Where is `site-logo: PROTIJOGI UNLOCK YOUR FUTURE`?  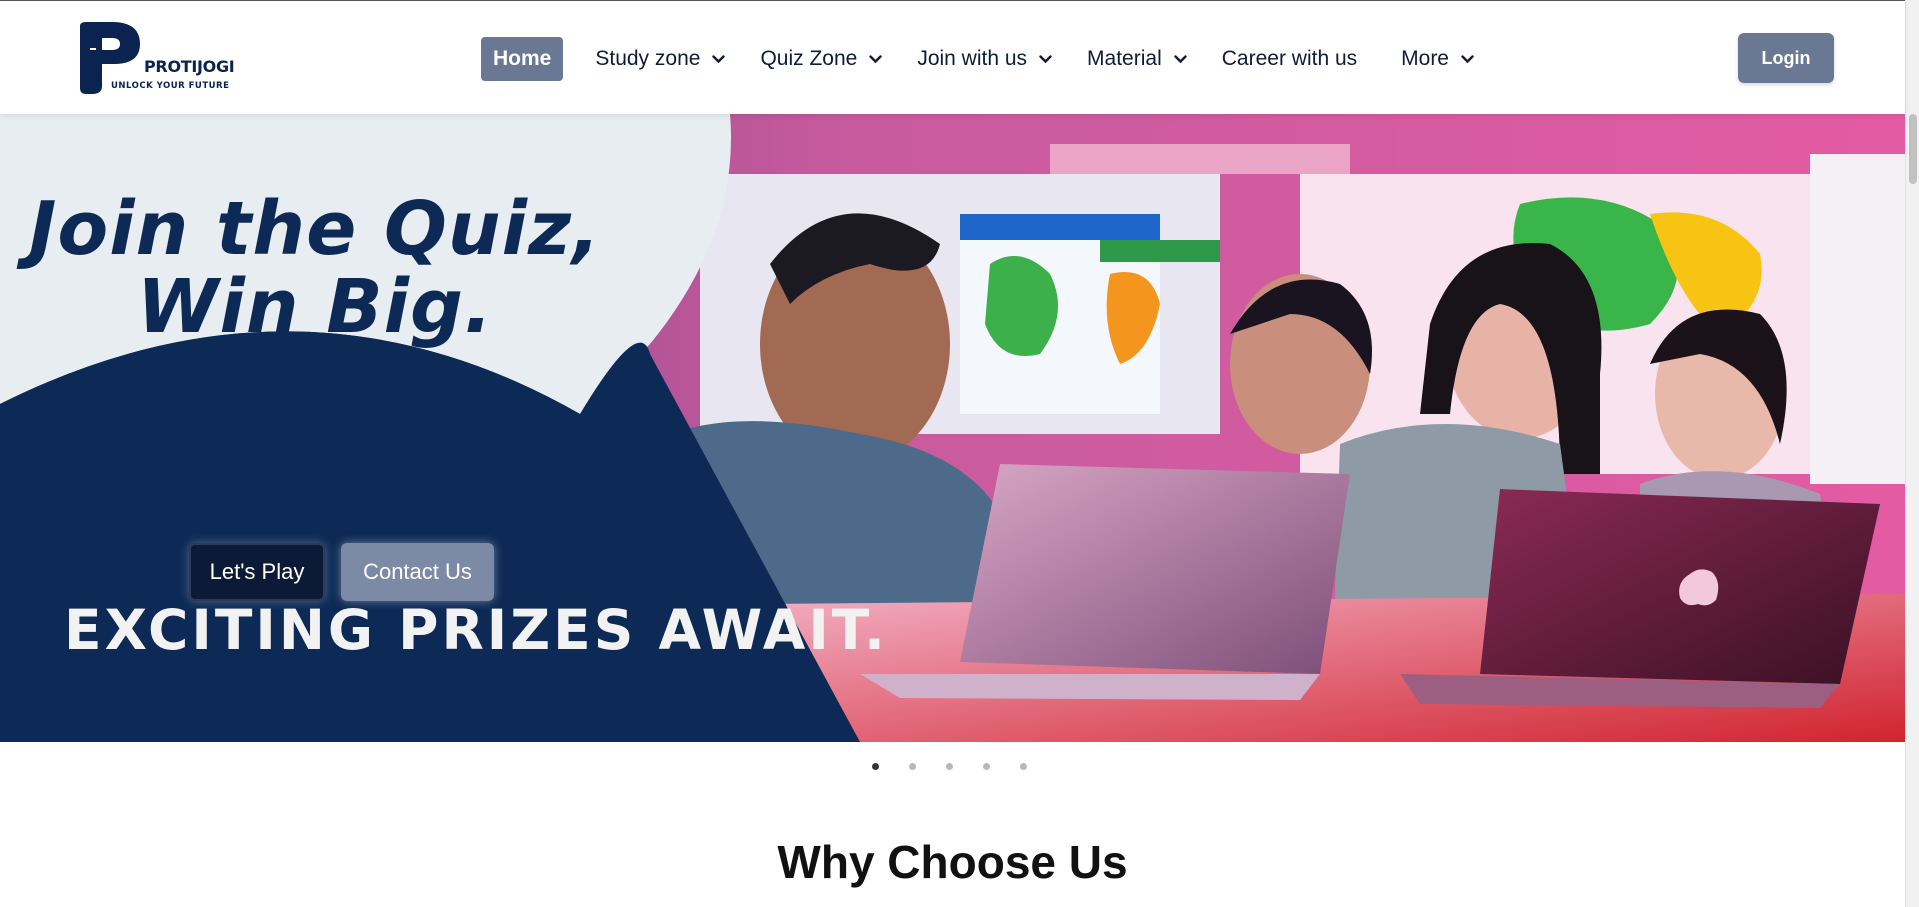 site-logo: PROTIJOGI UNLOCK YOUR FUTURE is located at coordinates (161, 58).